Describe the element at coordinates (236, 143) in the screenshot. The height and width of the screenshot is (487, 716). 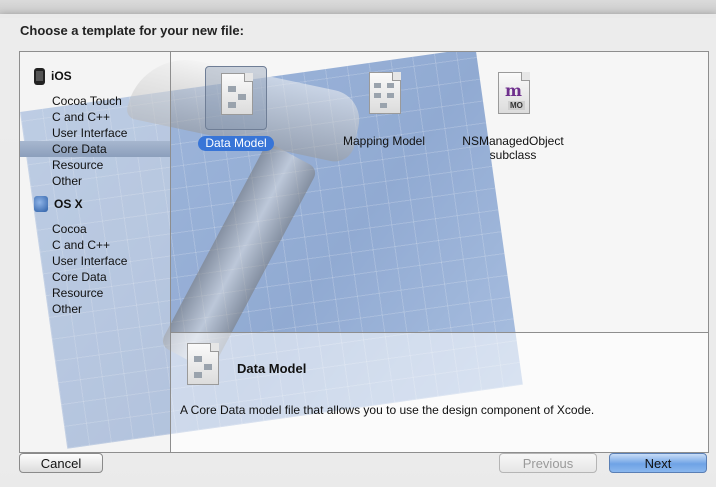
I see `template-label: Data Model` at that location.